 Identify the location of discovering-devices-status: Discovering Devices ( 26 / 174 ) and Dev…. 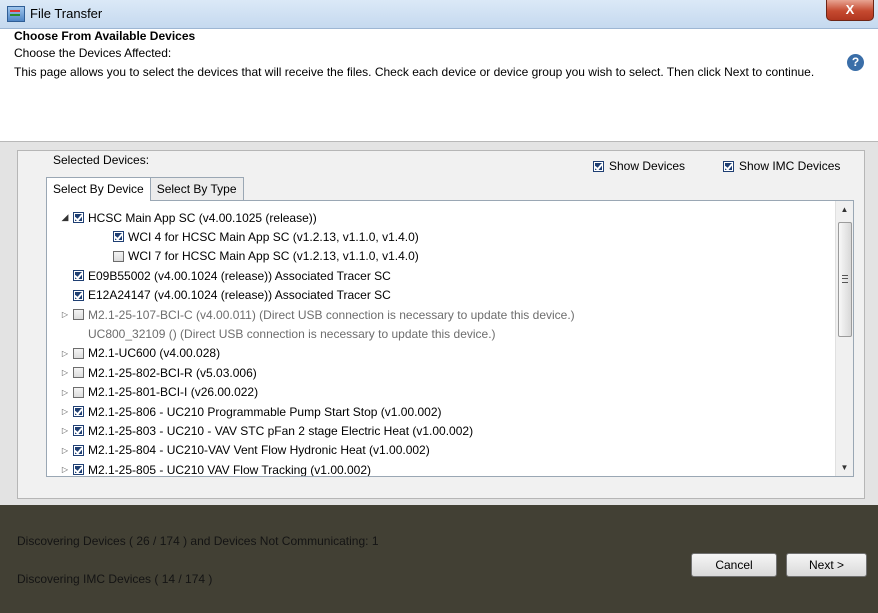
(198, 541).